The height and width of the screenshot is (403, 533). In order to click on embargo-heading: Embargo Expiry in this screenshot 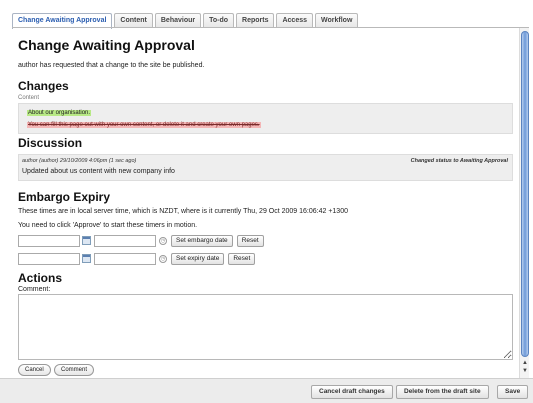, I will do `click(64, 197)`.